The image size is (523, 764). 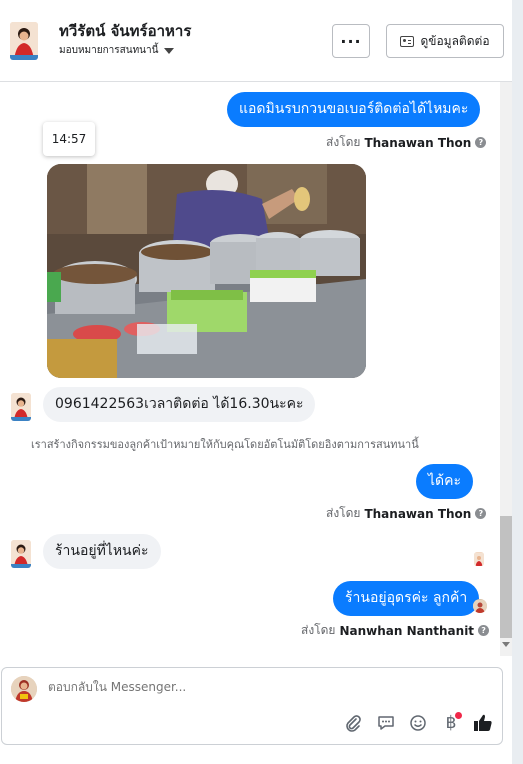 What do you see at coordinates (451, 723) in the screenshot?
I see `baht-icon: ฿` at bounding box center [451, 723].